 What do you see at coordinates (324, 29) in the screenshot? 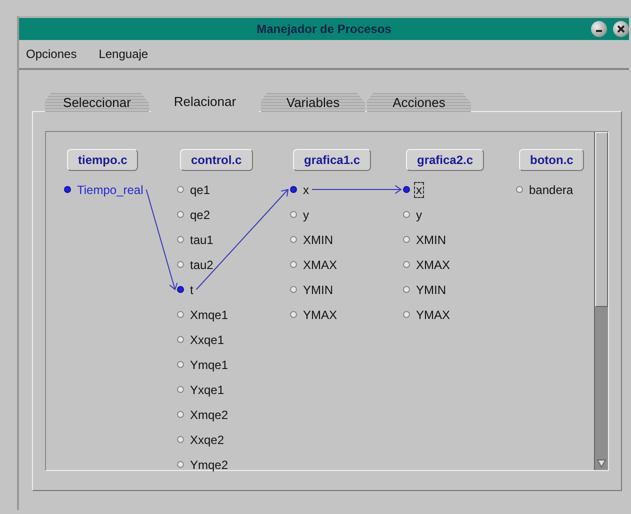
I see `window-title: Manejador de Procesos` at bounding box center [324, 29].